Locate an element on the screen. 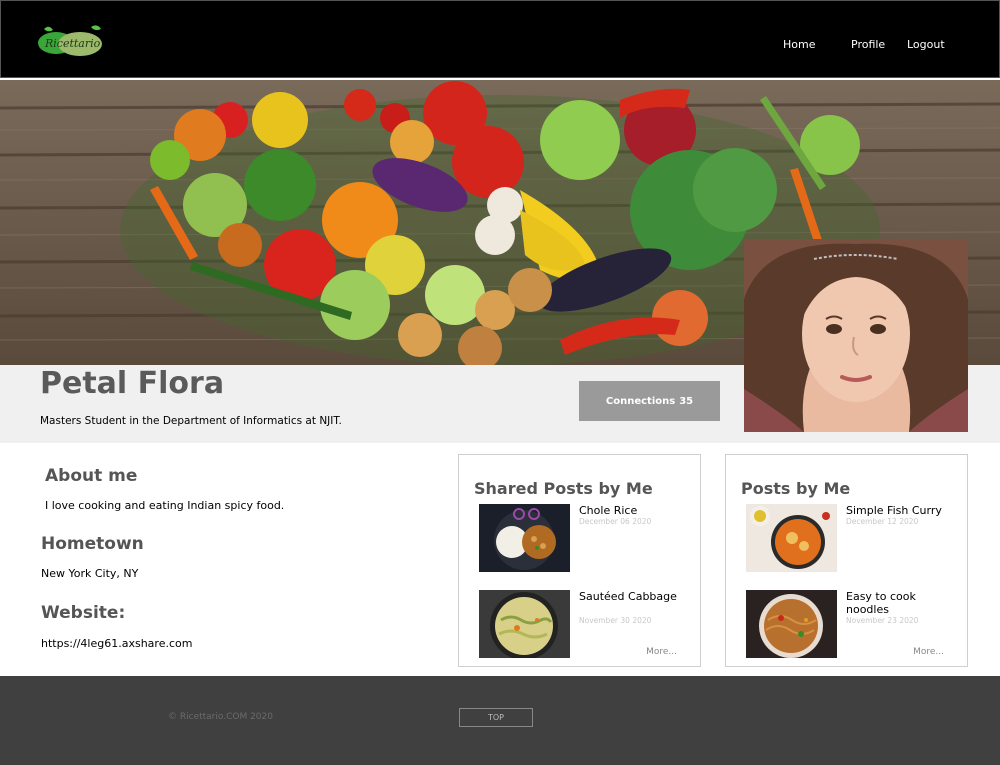 The height and width of the screenshot is (765, 1000). post-title: Easy to cook noodles is located at coordinates (901, 603).